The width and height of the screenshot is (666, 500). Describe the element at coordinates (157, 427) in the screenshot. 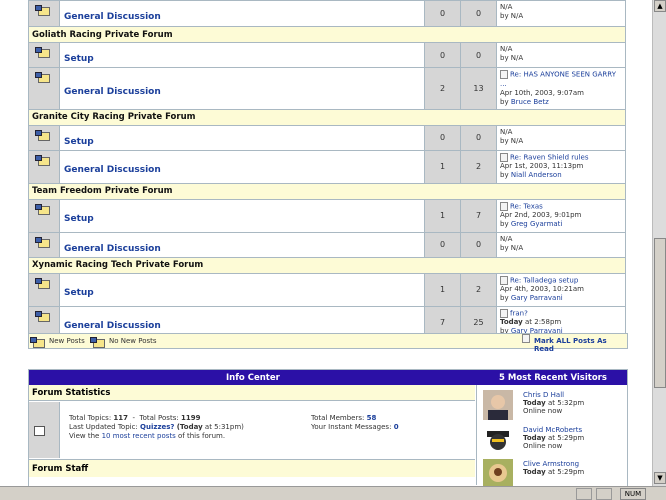

I see `last-updated-topic-link: Quizzes?` at that location.